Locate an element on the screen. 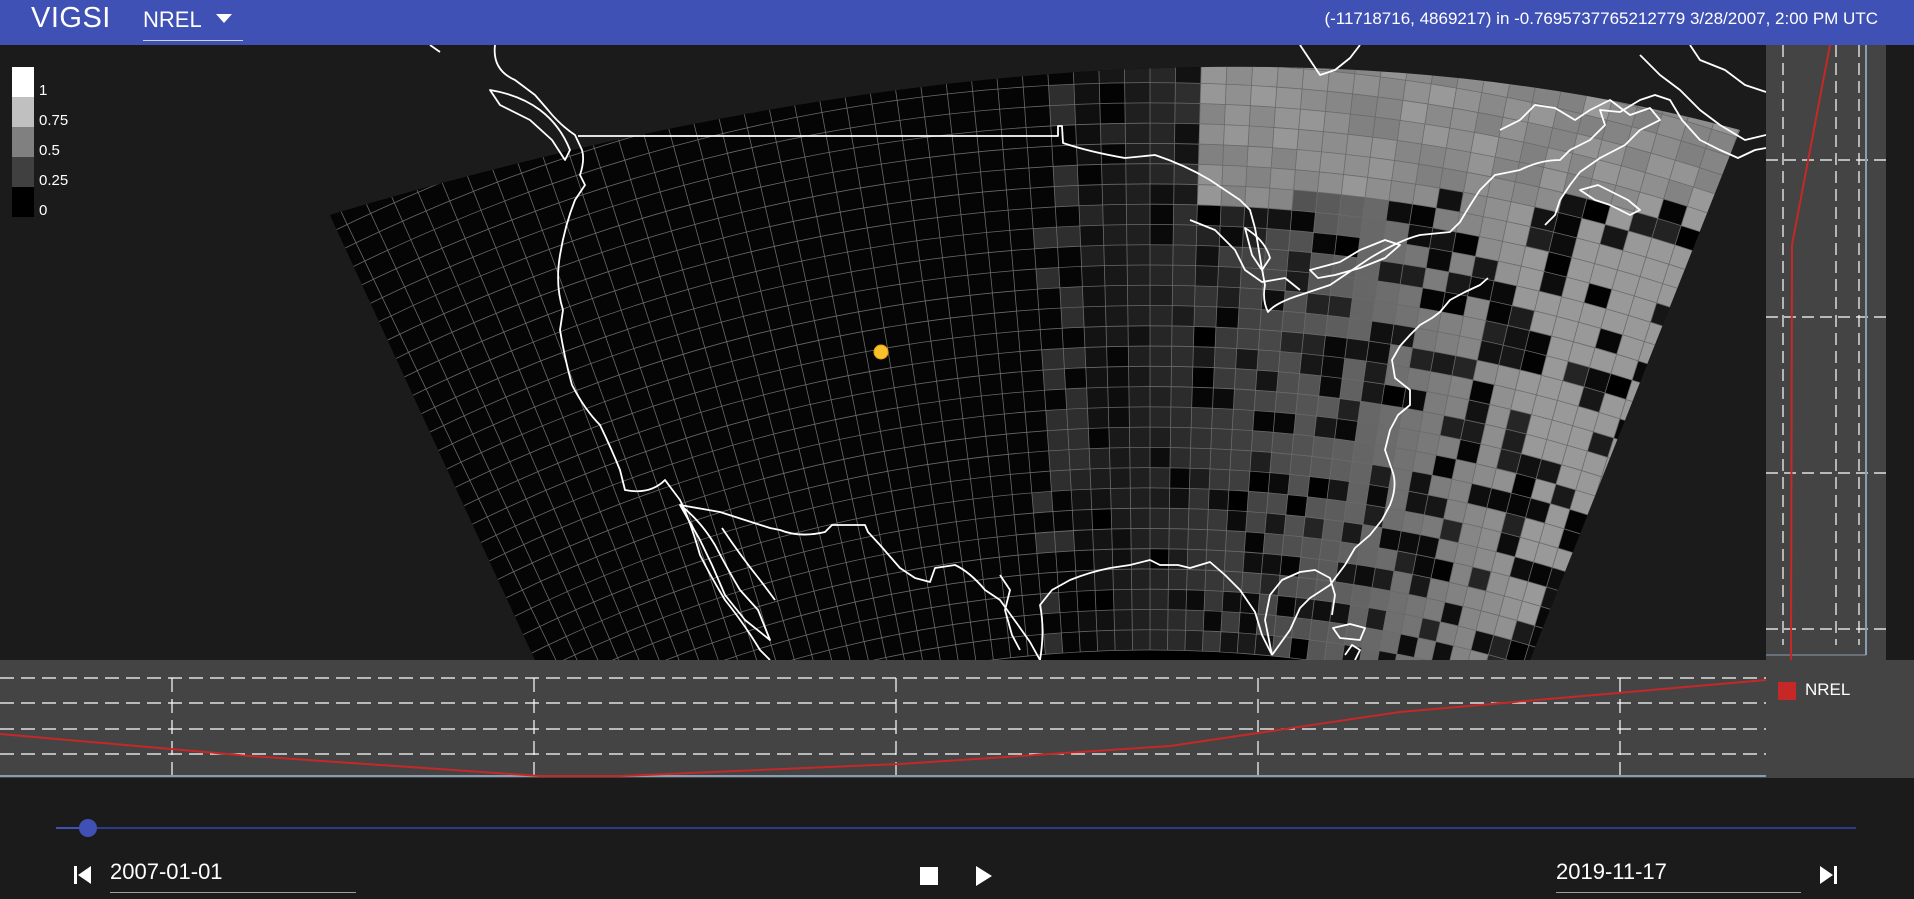 The image size is (1914, 899). end-date-field: 2019-11-17 is located at coordinates (1678, 872).